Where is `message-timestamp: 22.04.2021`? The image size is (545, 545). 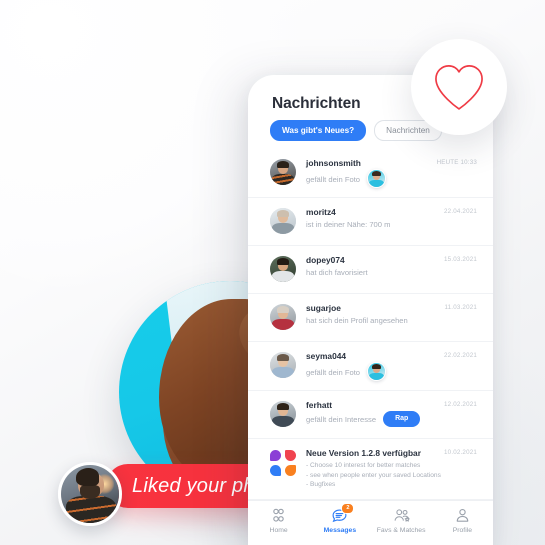
message-timestamp: 22.04.2021 is located at coordinates (460, 211).